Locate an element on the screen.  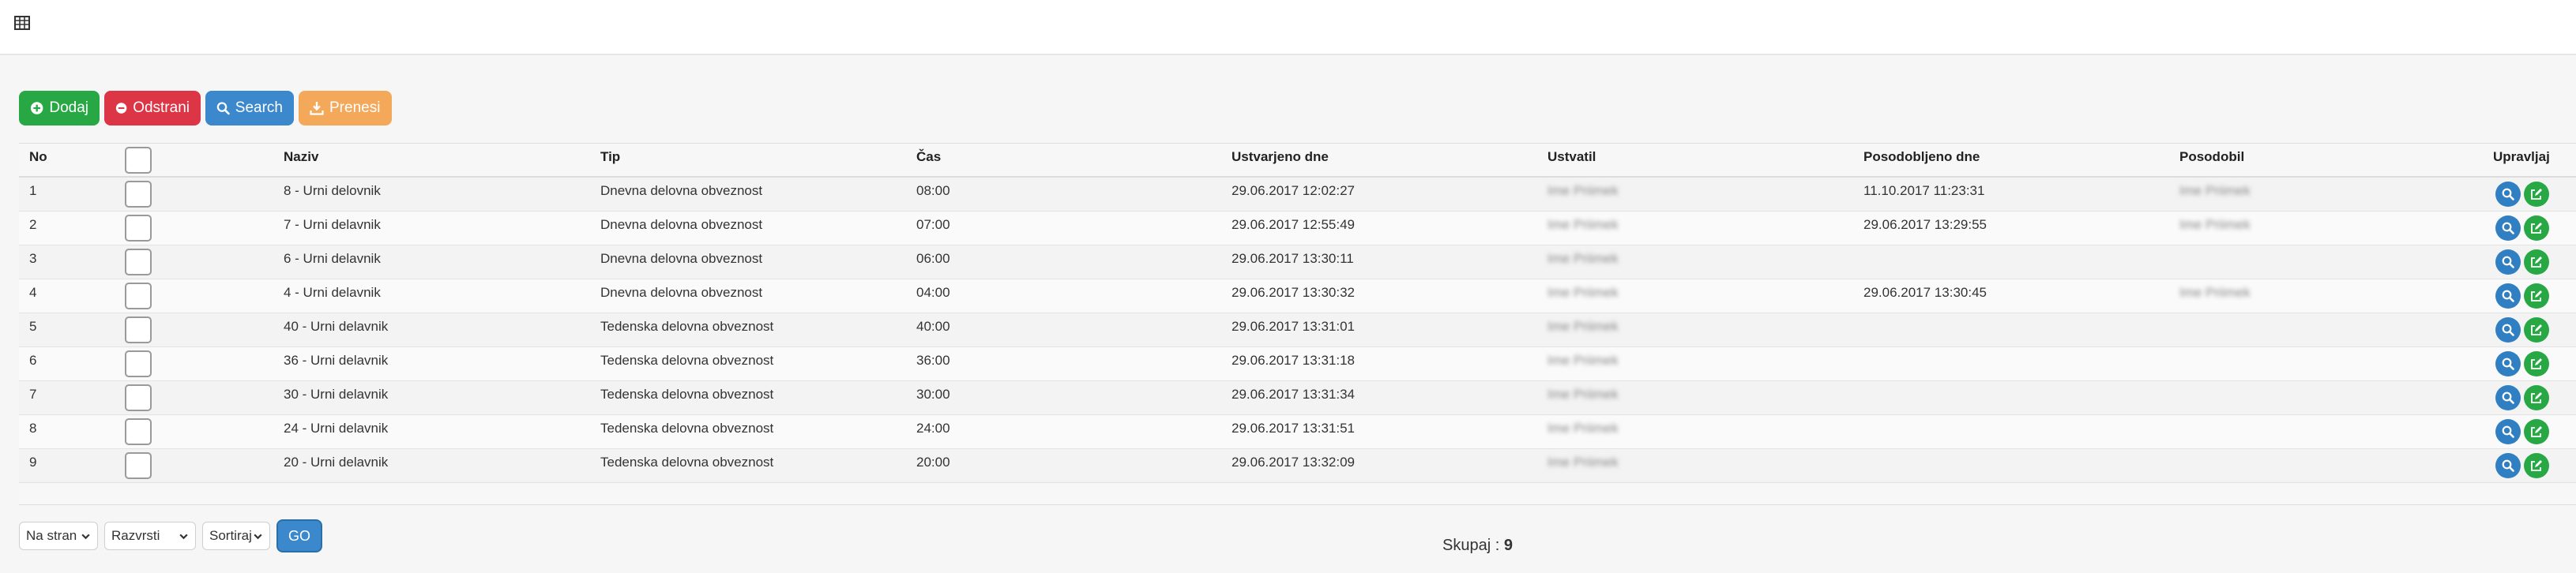
cell-cas: 06:00 is located at coordinates (933, 258).